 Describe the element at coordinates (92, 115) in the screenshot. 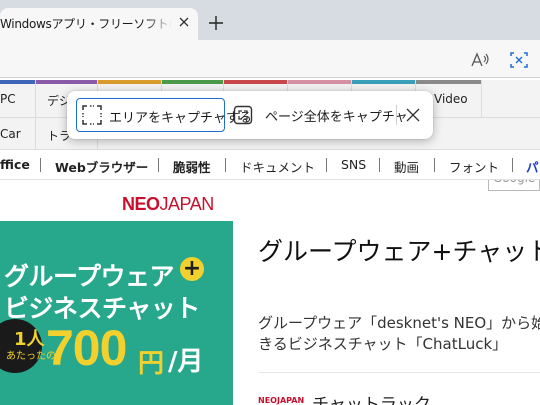

I see `area-select-icon` at that location.